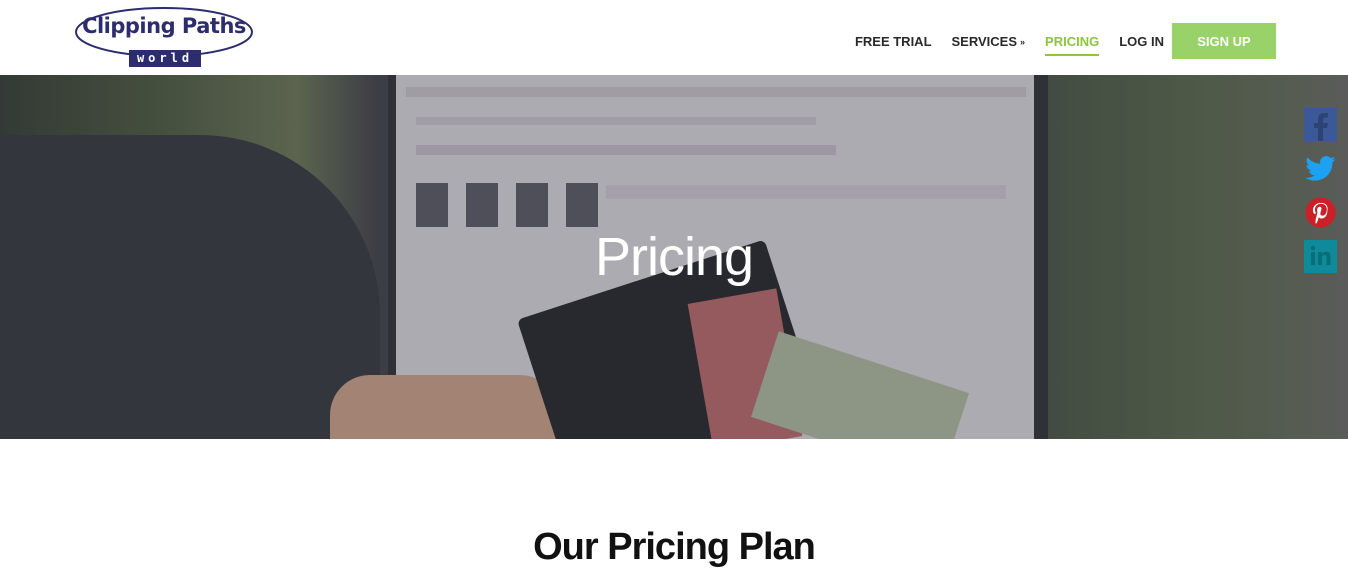 The height and width of the screenshot is (571, 1348). I want to click on nav-log-in: LOG IN, so click(1141, 41).